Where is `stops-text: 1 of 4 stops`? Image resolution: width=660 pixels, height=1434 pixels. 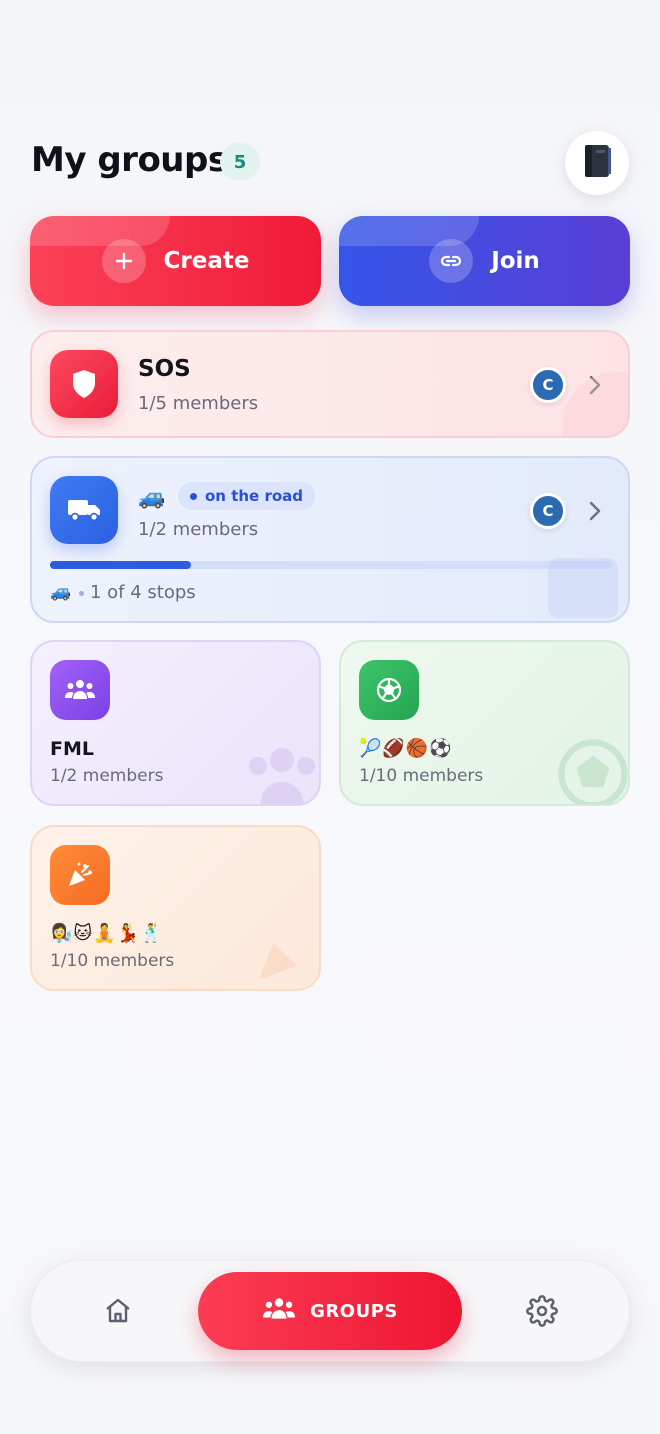 stops-text: 1 of 4 stops is located at coordinates (143, 592).